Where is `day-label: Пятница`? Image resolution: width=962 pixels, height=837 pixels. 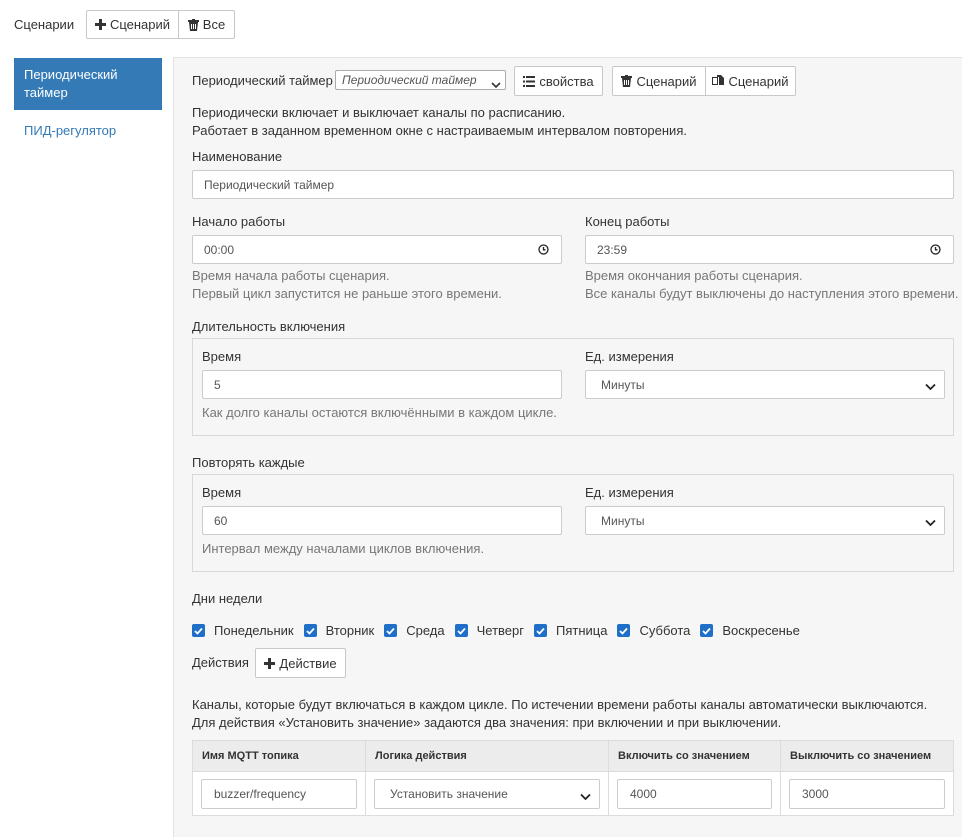
day-label: Пятница is located at coordinates (582, 630).